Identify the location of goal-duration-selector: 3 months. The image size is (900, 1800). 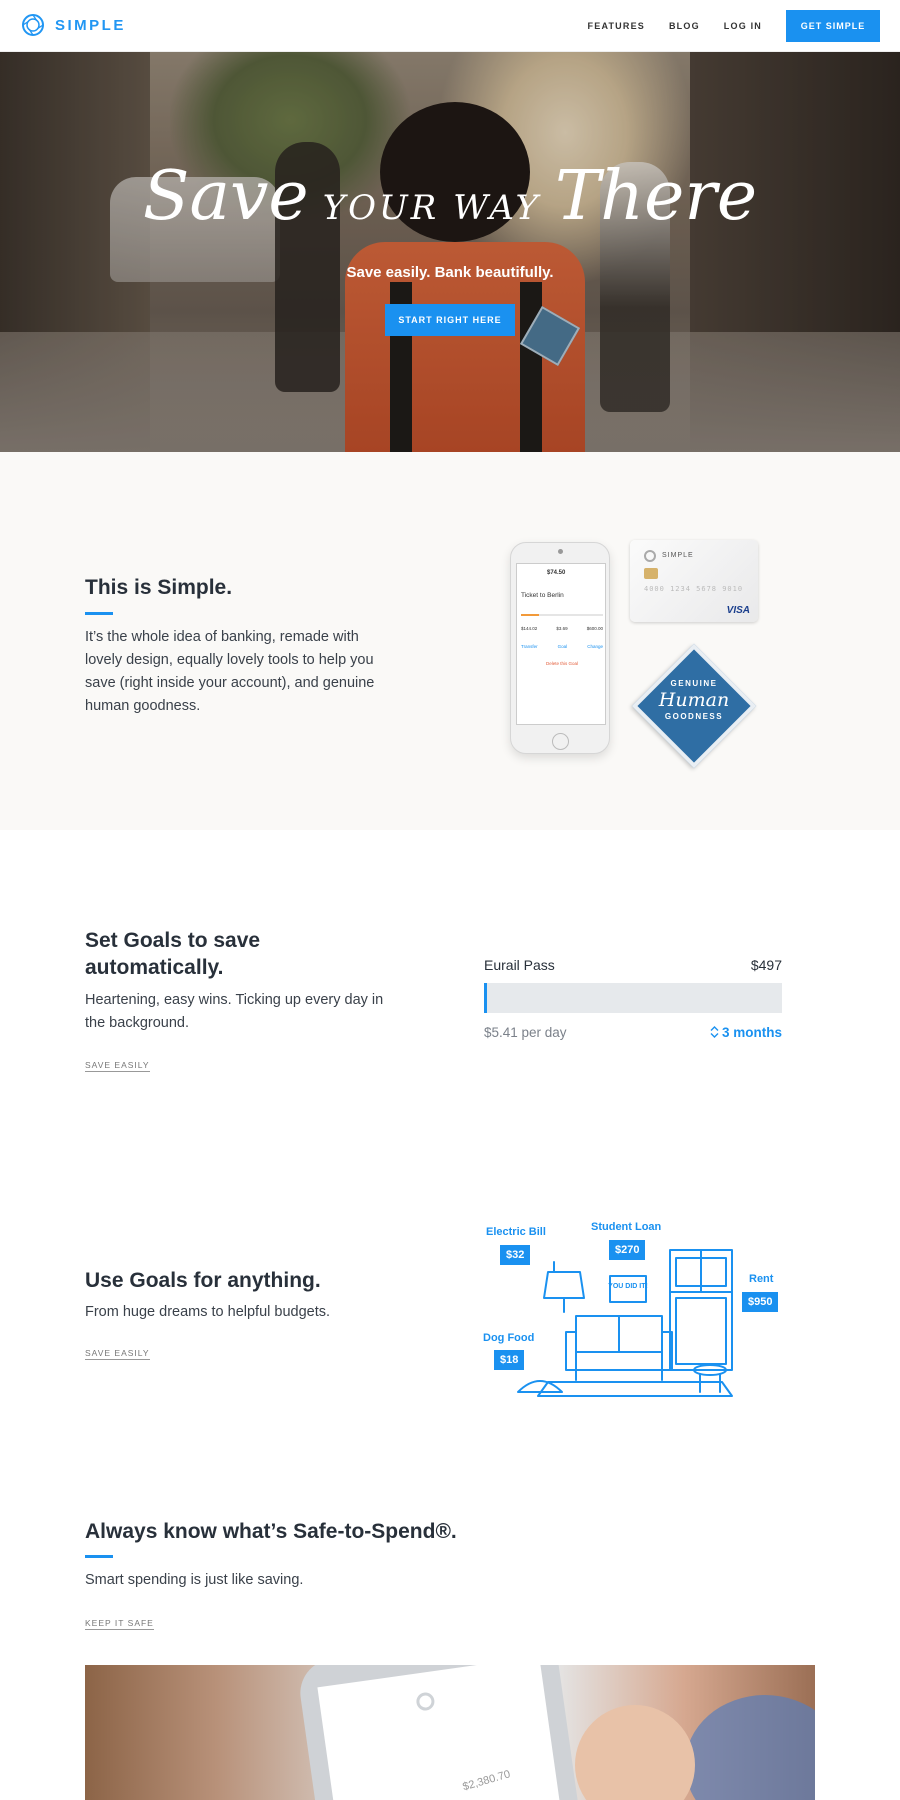
(746, 1032).